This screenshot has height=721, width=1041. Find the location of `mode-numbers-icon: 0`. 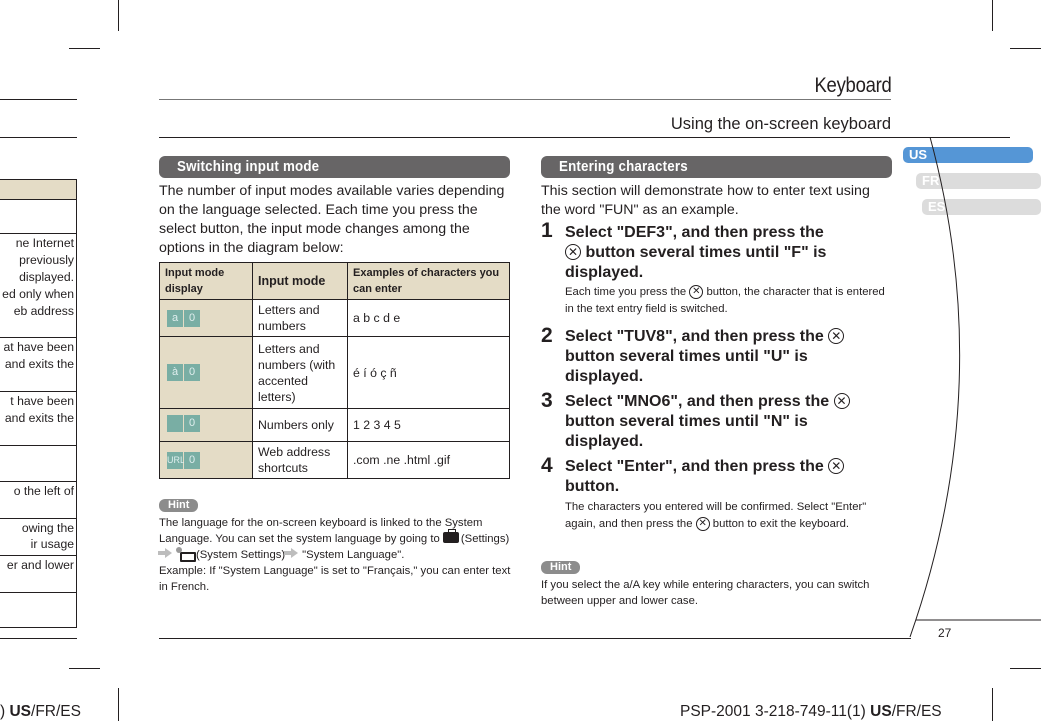

mode-numbers-icon: 0 is located at coordinates (183, 423).